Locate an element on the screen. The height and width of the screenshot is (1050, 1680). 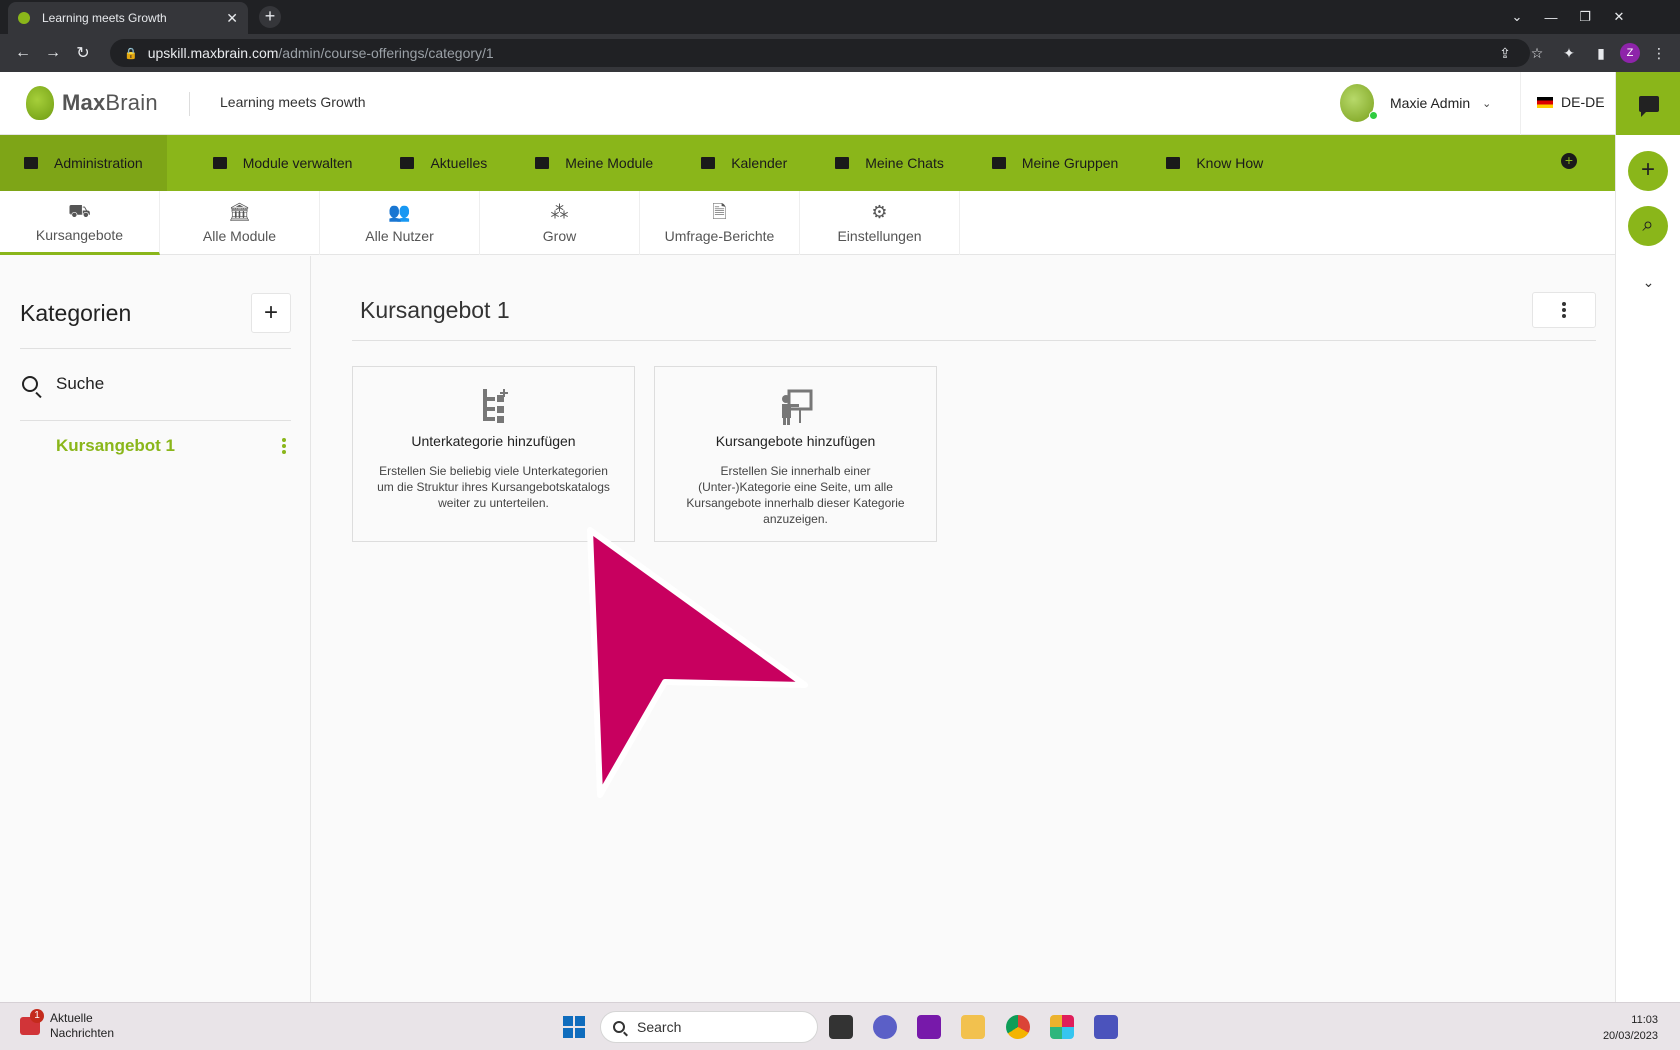
graduation-cap-icon is located at coordinates (542, 163).